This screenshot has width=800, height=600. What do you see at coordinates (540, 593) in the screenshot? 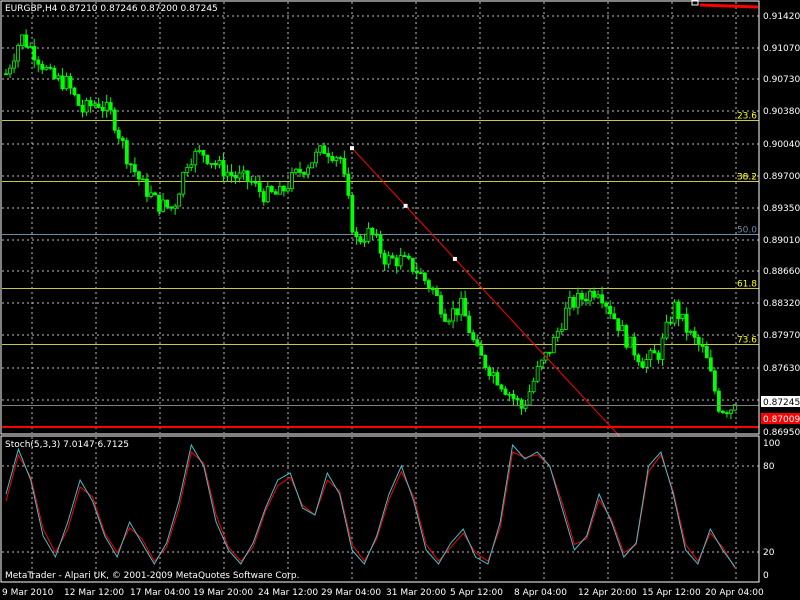
I see `time-tick: 8 Apr 04:00` at bounding box center [540, 593].